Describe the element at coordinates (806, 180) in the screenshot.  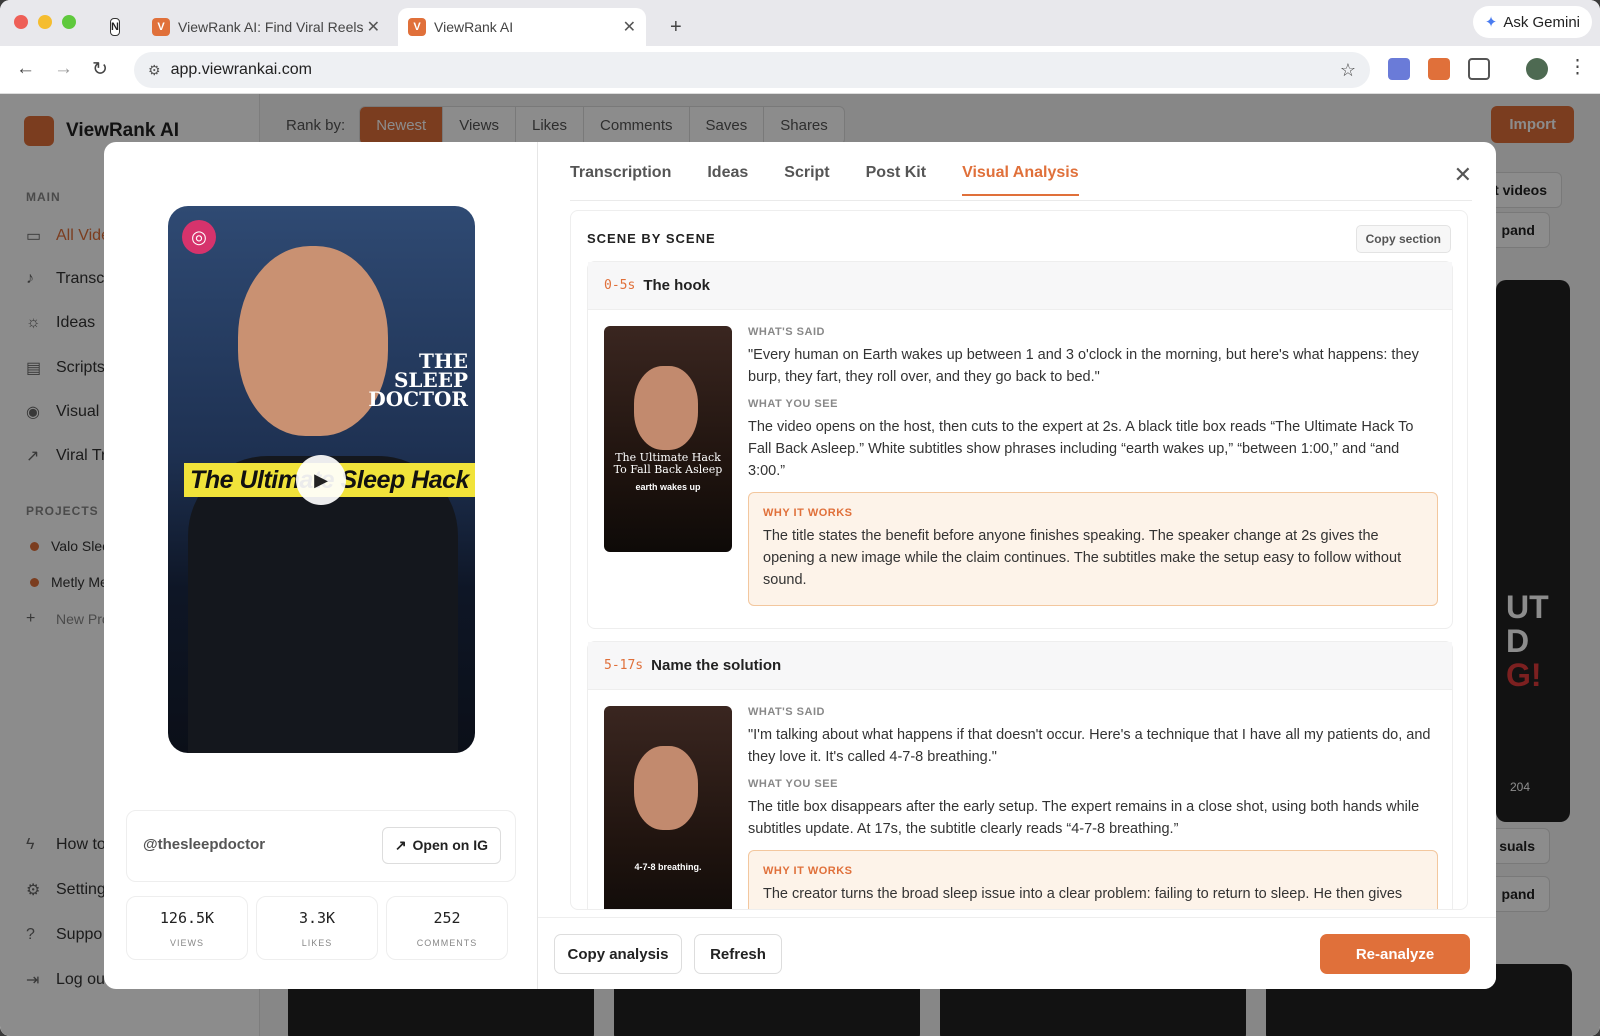
I see `tab-script: Script` at that location.